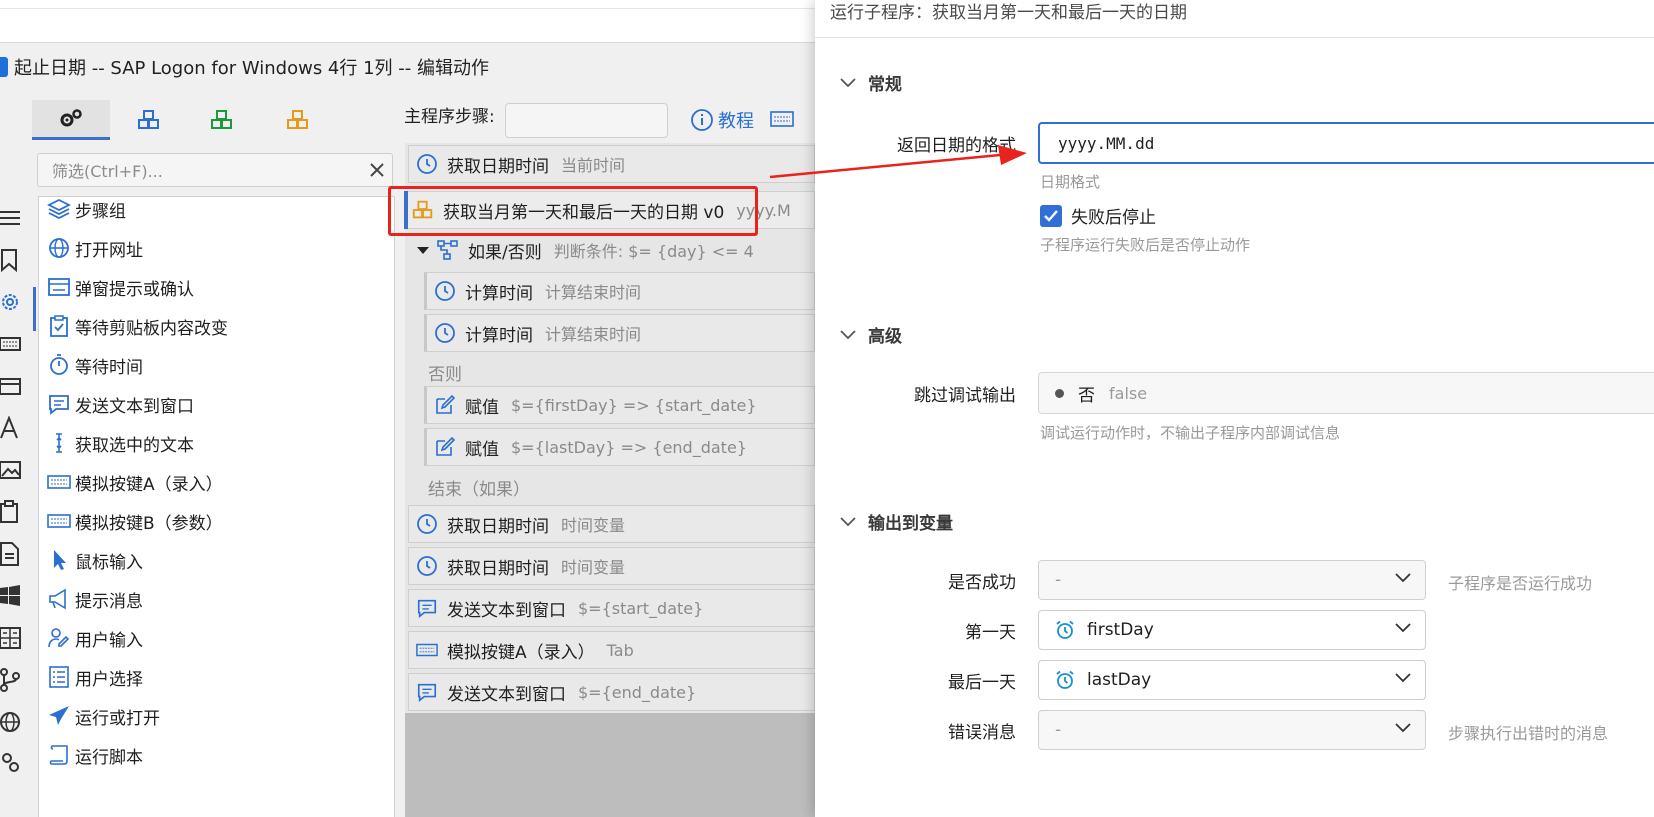  Describe the element at coordinates (619, 291) in the screenshot. I see `step-calc-time-1: 计算时间 计算结束时间` at that location.